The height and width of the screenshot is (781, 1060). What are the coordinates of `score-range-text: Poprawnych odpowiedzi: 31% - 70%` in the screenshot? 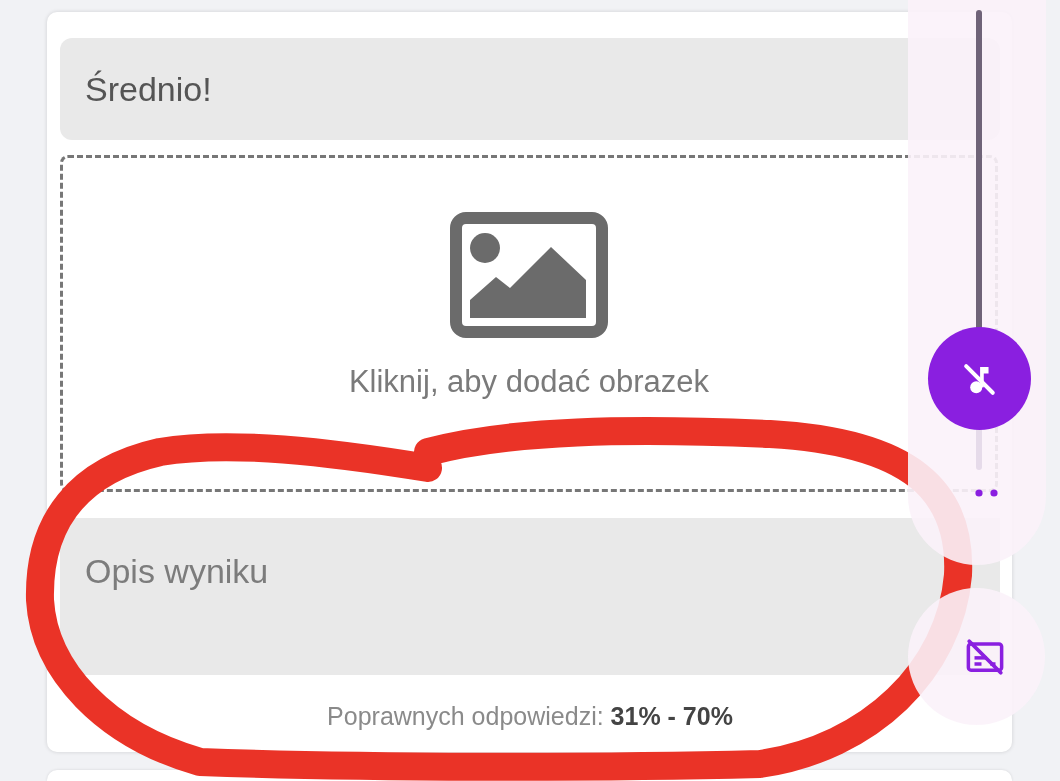 It's located at (530, 716).